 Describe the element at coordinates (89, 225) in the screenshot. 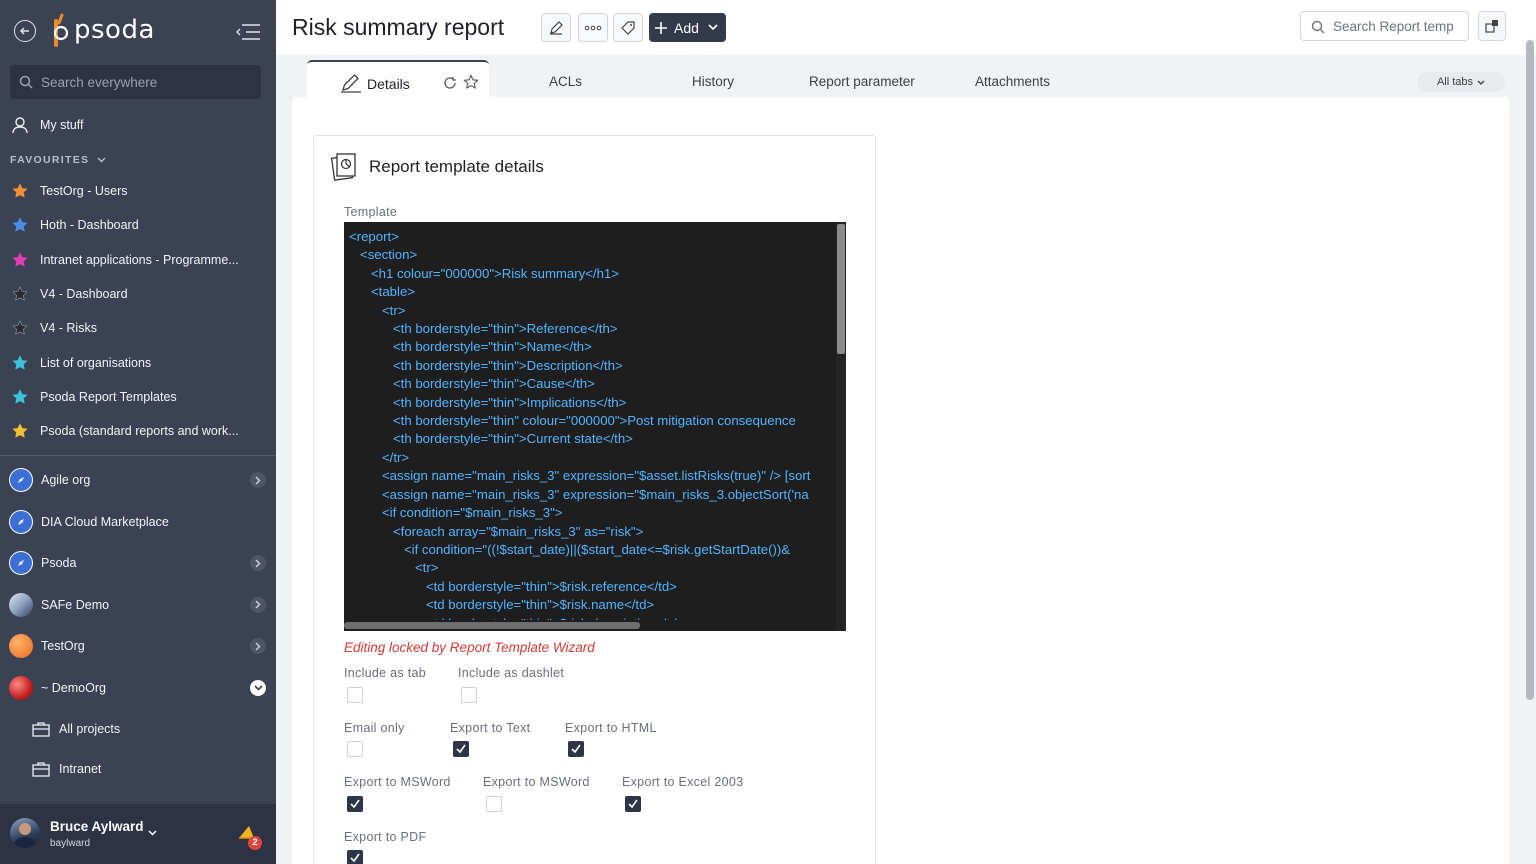

I see `favourite-item-label: Hoth - Dashboard` at that location.